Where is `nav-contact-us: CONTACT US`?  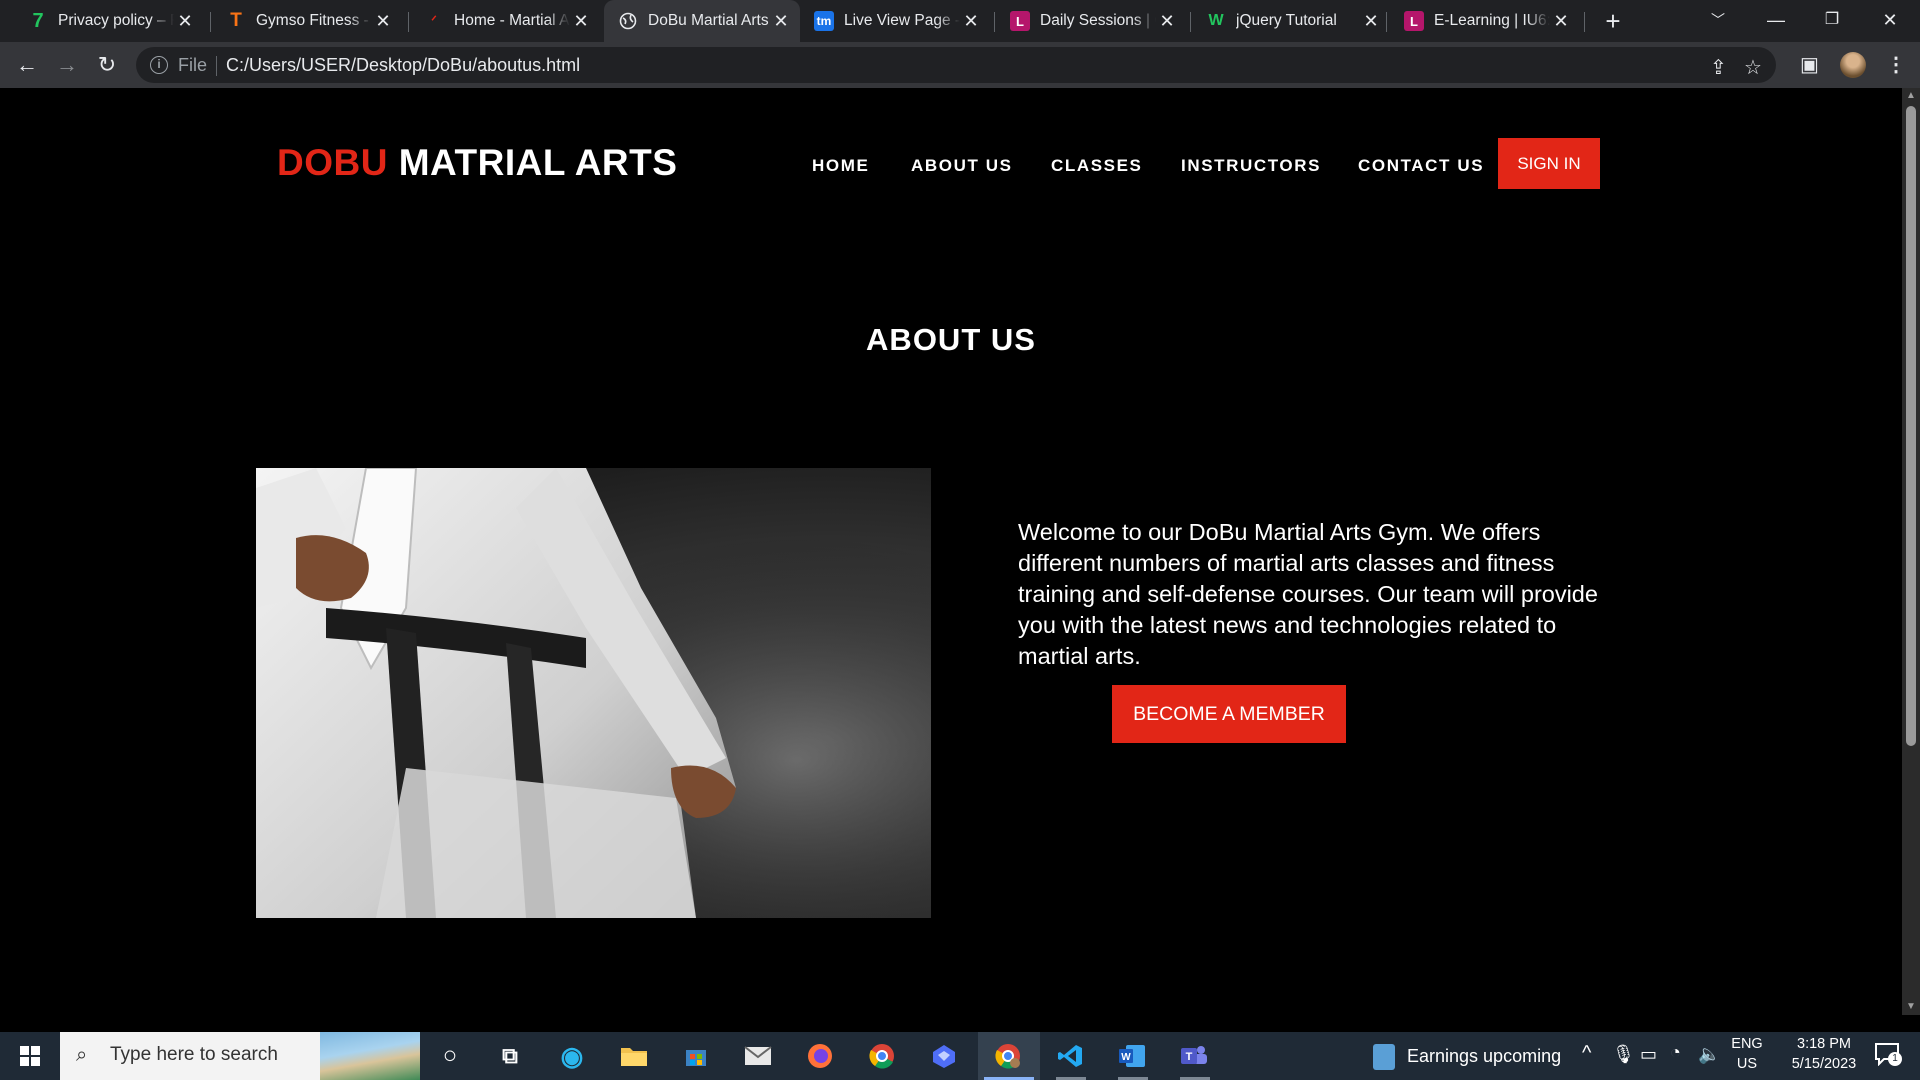
nav-contact-us: CONTACT US is located at coordinates (1421, 166).